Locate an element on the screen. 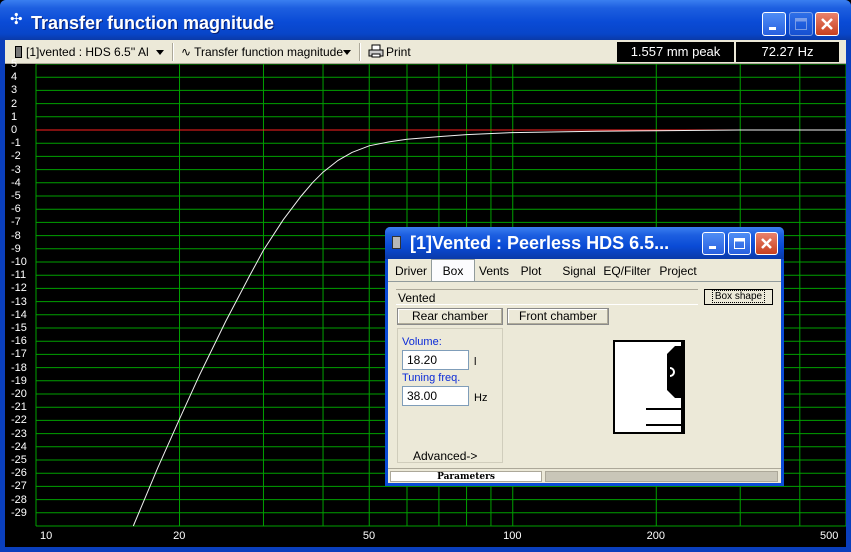 Image resolution: width=851 pixels, height=552 pixels. y-tick-label: -5 is located at coordinates (16, 196).